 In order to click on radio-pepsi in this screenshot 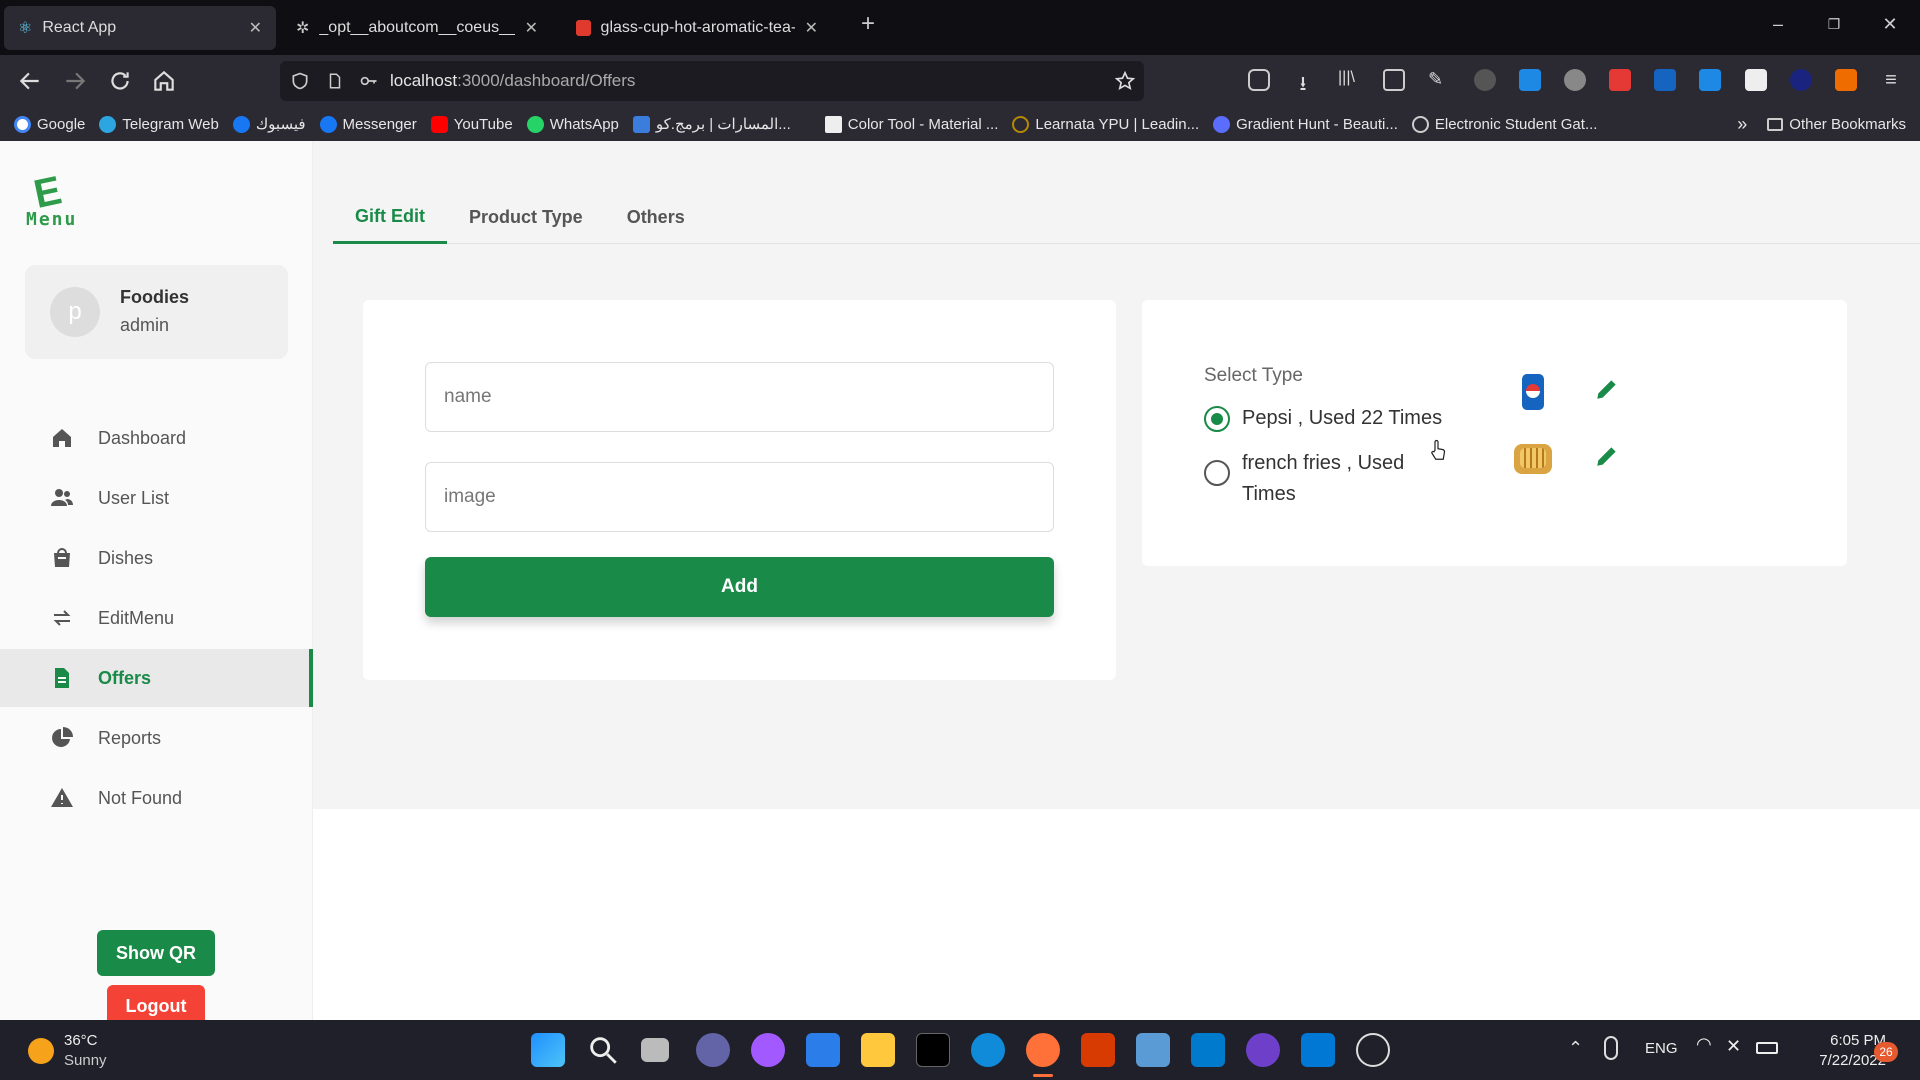, I will do `click(1217, 419)`.